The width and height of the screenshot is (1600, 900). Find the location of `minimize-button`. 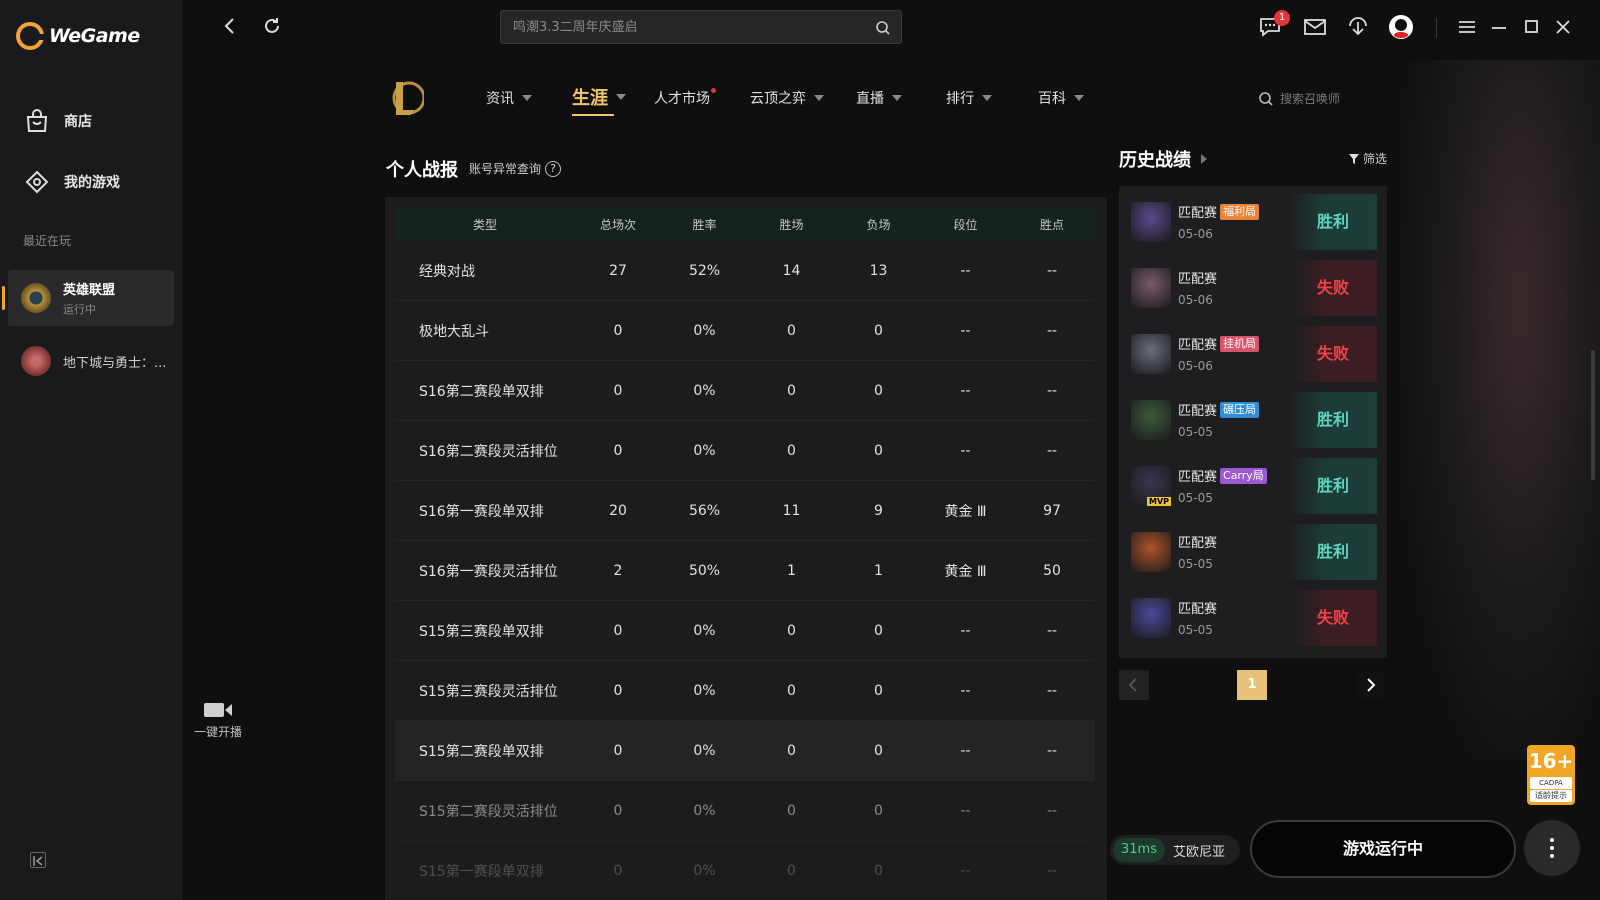

minimize-button is located at coordinates (1499, 27).